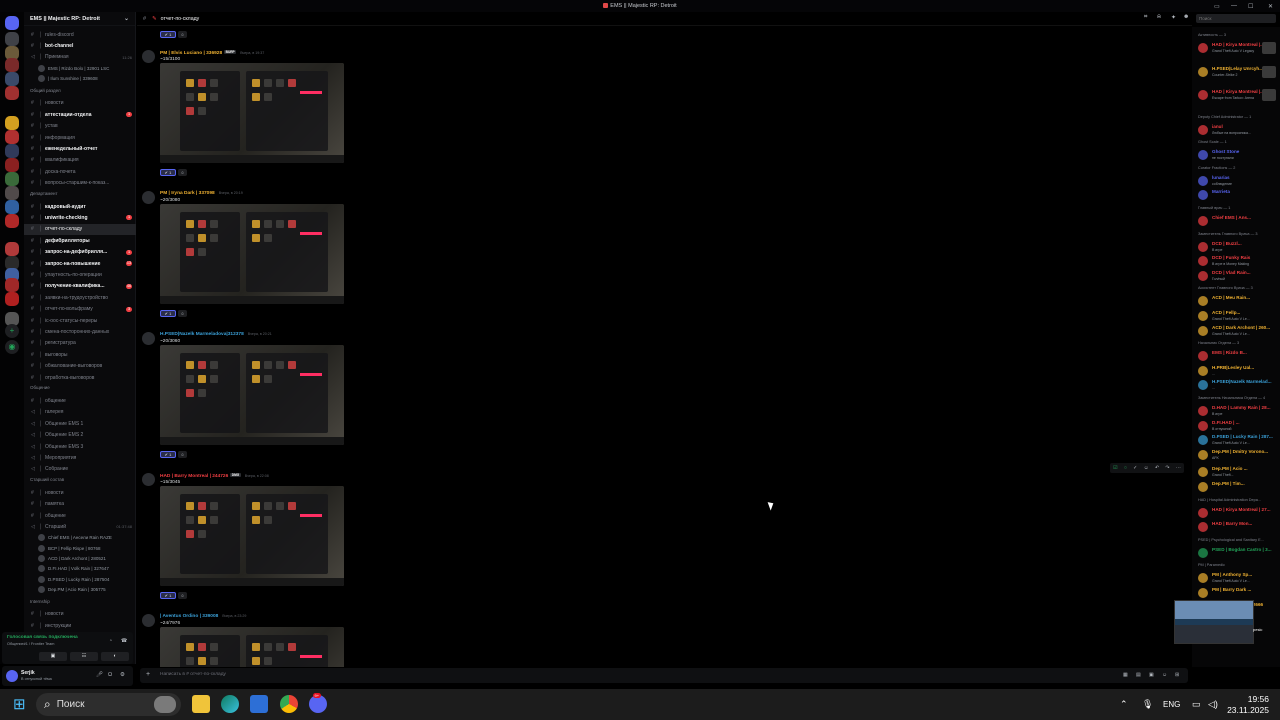 The image size is (1280, 720). Describe the element at coordinates (80, 45) in the screenshot. I see `channel-item: # │ bot-channel` at that location.